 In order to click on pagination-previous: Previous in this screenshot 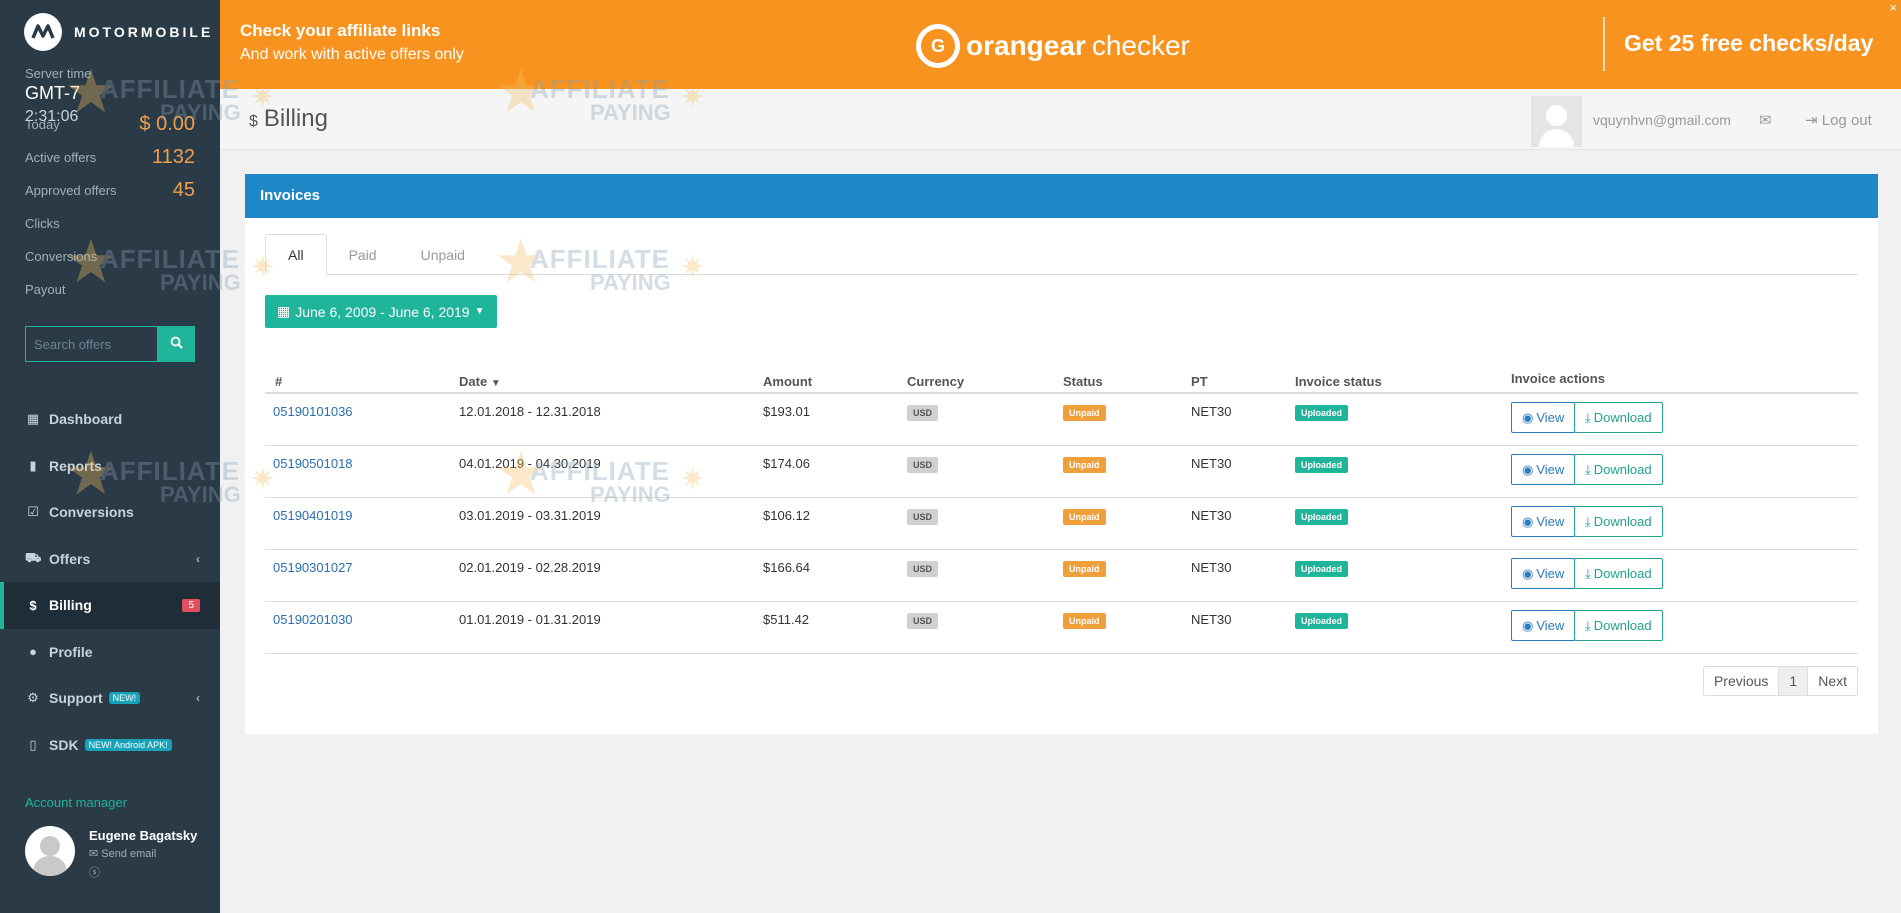, I will do `click(1741, 681)`.